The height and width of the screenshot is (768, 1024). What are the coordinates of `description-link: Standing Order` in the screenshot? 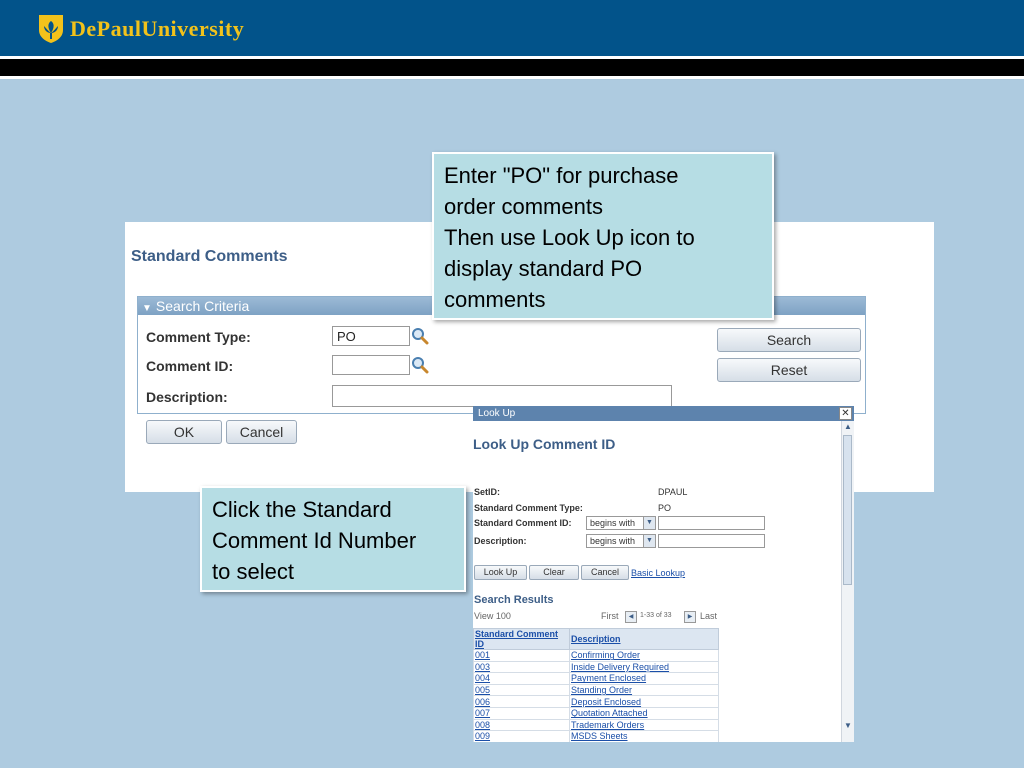 It's located at (644, 690).